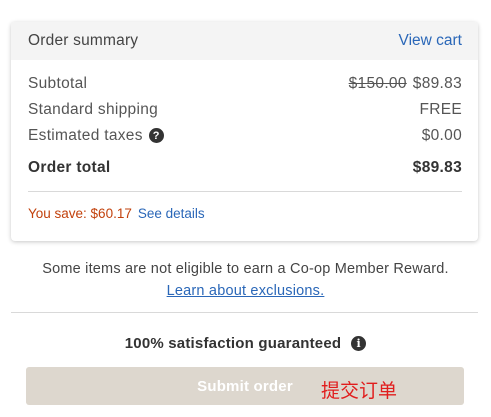 Image resolution: width=491 pixels, height=417 pixels. Describe the element at coordinates (244, 312) in the screenshot. I see `page-divider` at that location.